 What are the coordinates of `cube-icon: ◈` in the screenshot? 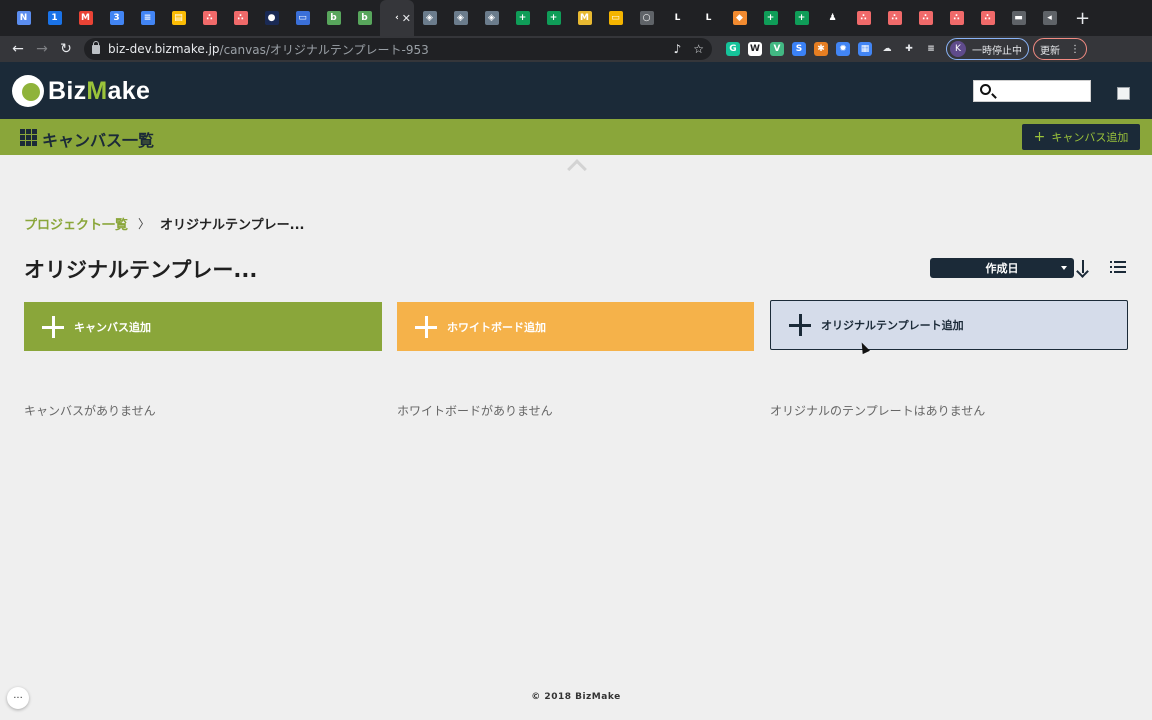 It's located at (491, 18).